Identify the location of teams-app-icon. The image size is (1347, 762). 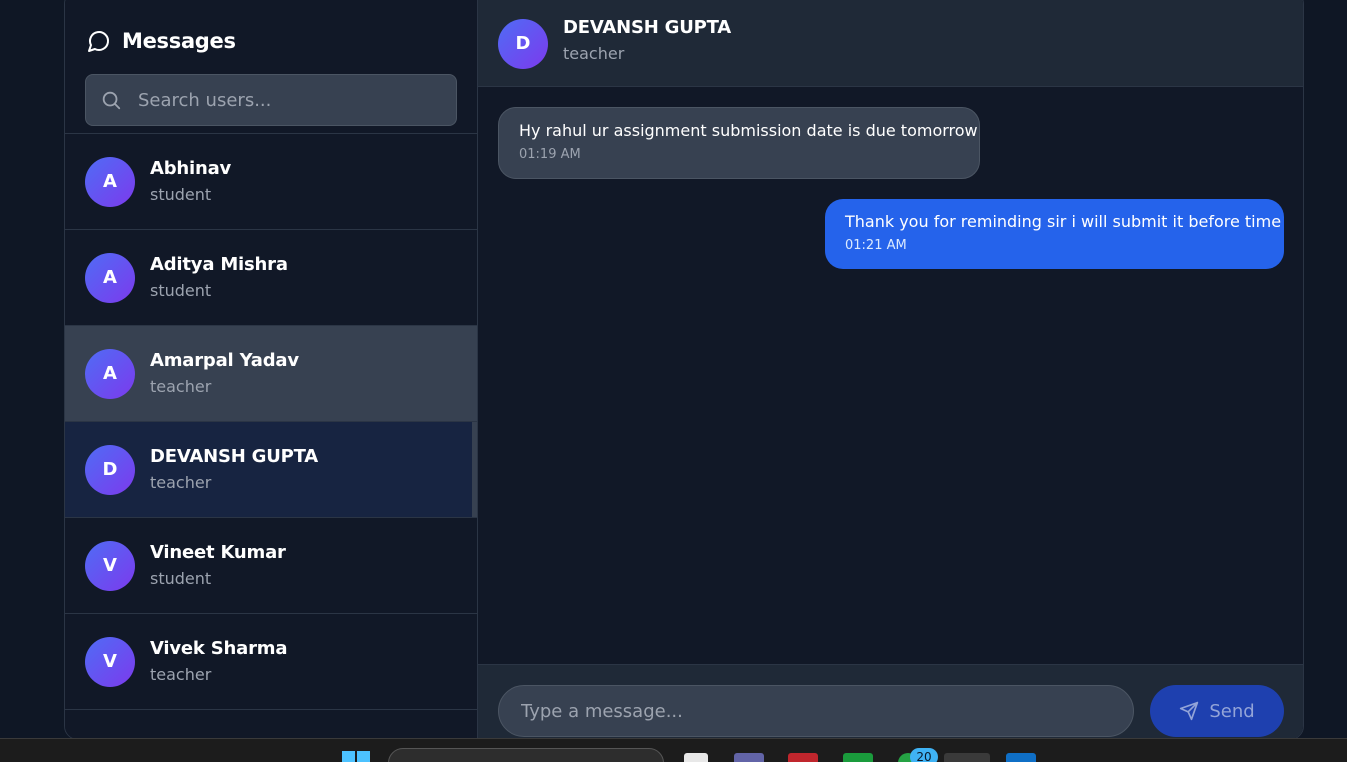
(749, 757).